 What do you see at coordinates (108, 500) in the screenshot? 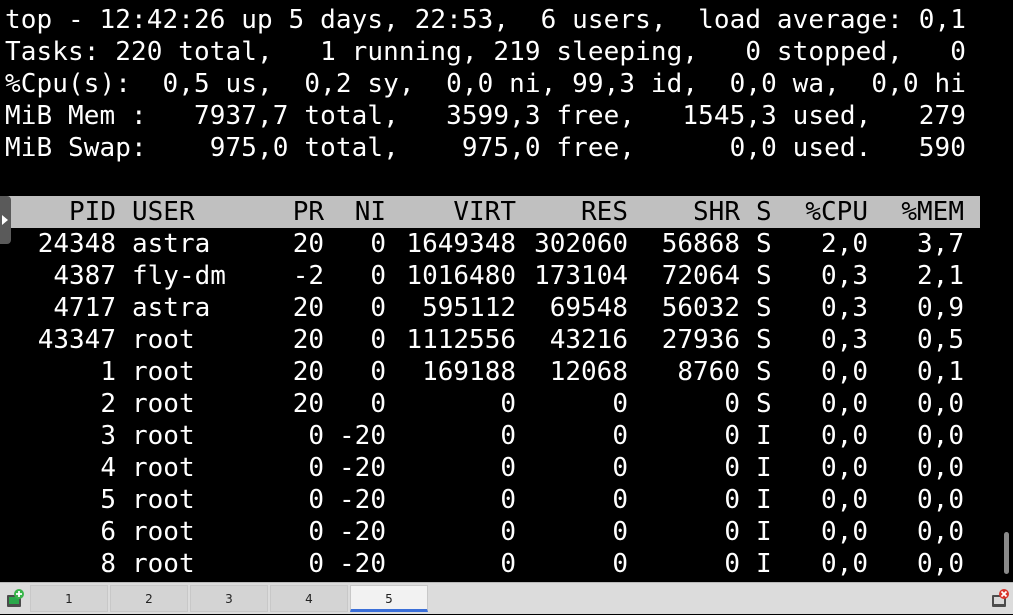
I see `cell-pid: 5` at bounding box center [108, 500].